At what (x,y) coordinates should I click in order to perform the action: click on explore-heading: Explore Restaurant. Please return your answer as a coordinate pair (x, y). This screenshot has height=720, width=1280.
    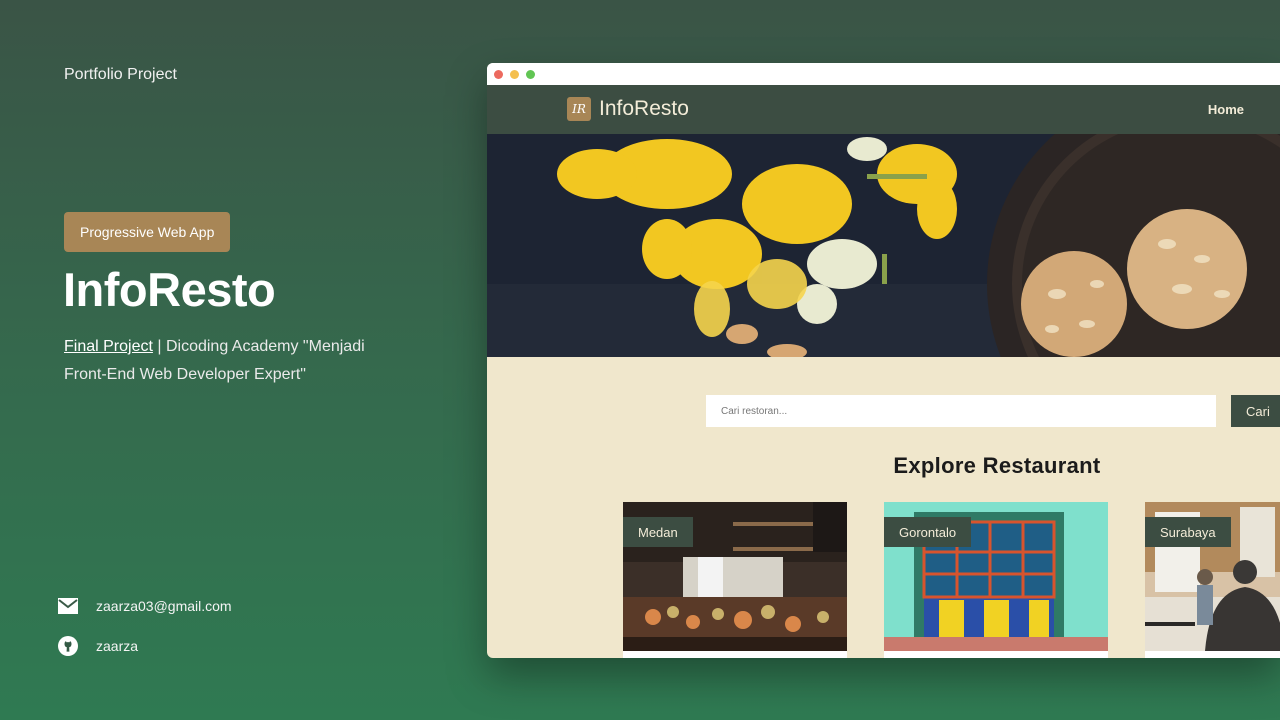
    Looking at the image, I should click on (997, 465).